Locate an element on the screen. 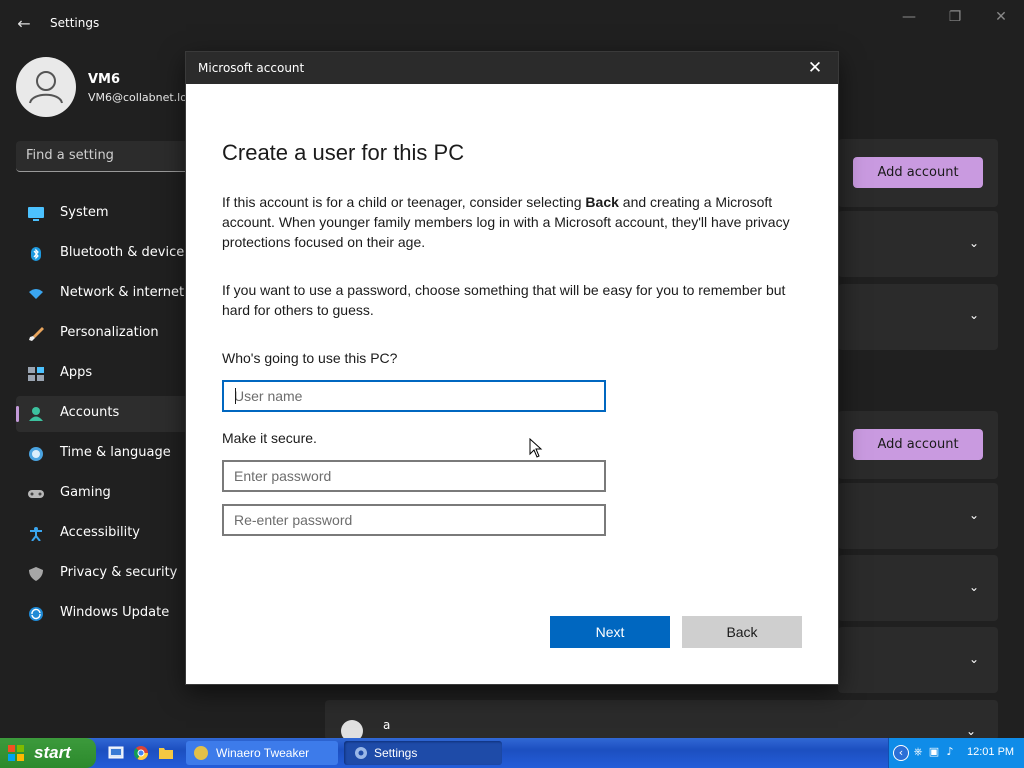  start-button: start is located at coordinates (48, 753).